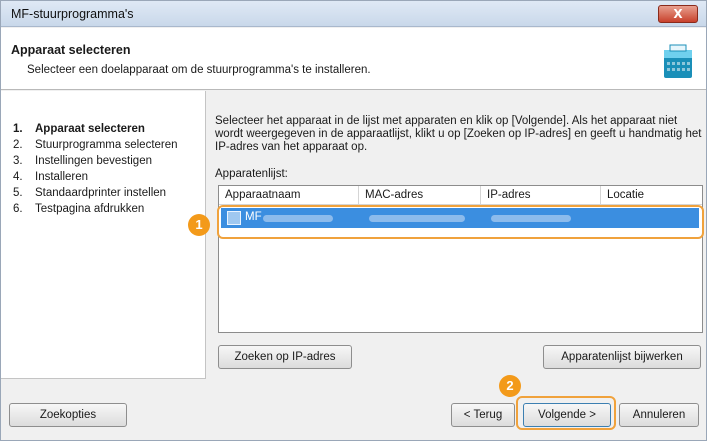 The height and width of the screenshot is (441, 707). Describe the element at coordinates (622, 357) in the screenshot. I see `refresh-list-button: Apparatenlijst bijwerken` at that location.